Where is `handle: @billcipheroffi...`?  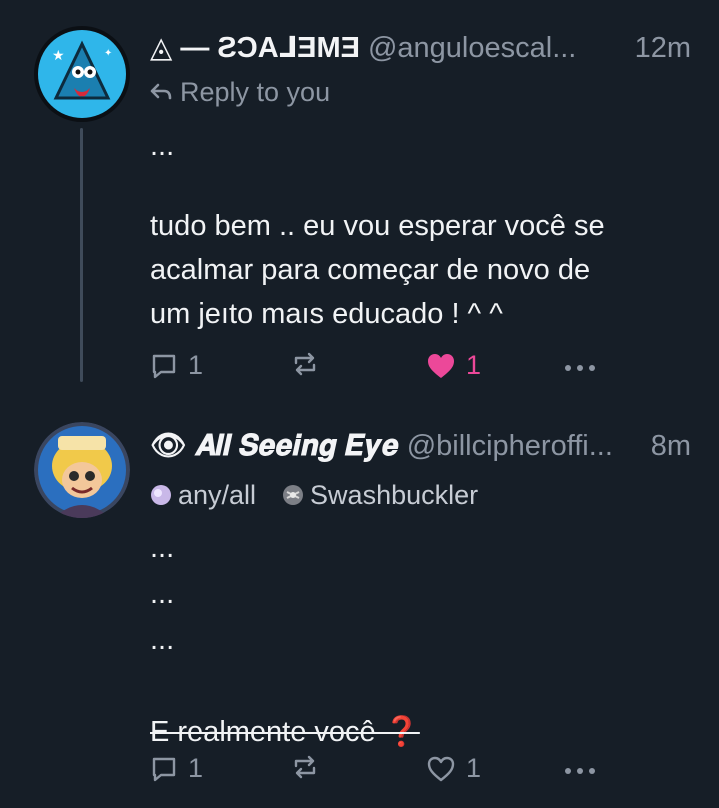 handle: @billcipheroffi... is located at coordinates (525, 446).